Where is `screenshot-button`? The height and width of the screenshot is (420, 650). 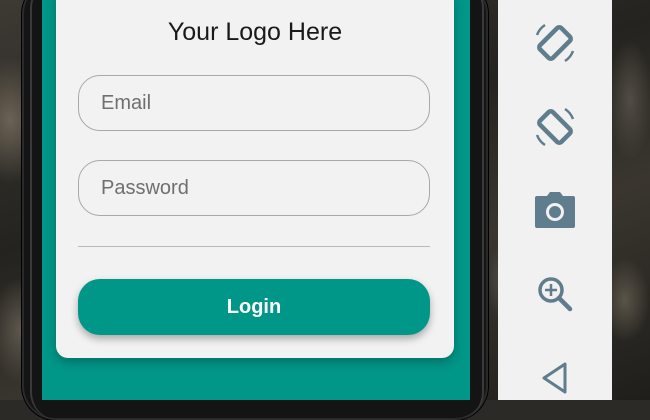 screenshot-button is located at coordinates (555, 210).